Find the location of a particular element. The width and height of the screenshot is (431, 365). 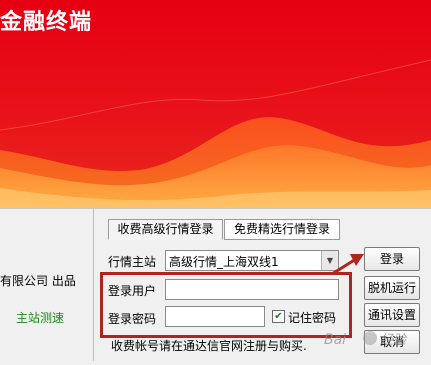

register-note: 收费帐号请在通达信官网注册与购买. is located at coordinates (209, 346).